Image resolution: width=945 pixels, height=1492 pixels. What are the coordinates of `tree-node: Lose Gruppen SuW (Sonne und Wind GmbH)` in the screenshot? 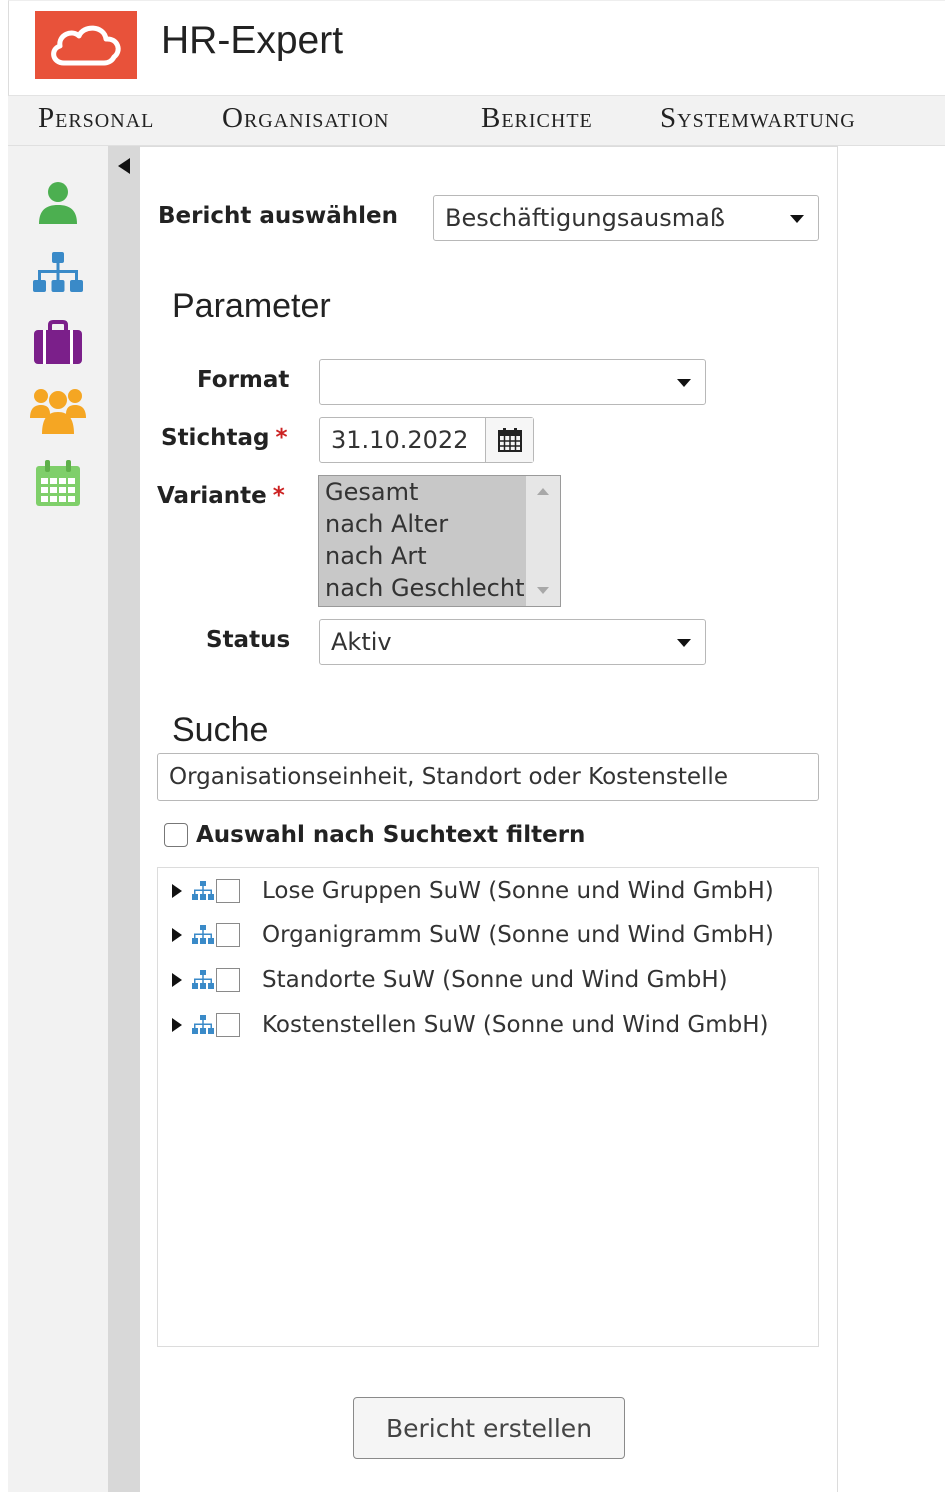 It's located at (473, 891).